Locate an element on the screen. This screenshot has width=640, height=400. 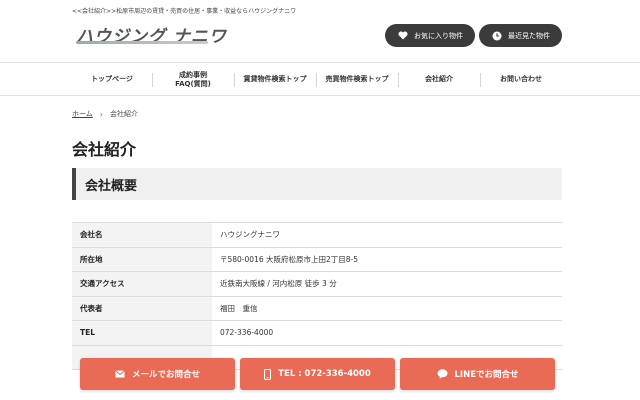
nav-item-sale-search: 売買物件検索トップ is located at coordinates (357, 79).